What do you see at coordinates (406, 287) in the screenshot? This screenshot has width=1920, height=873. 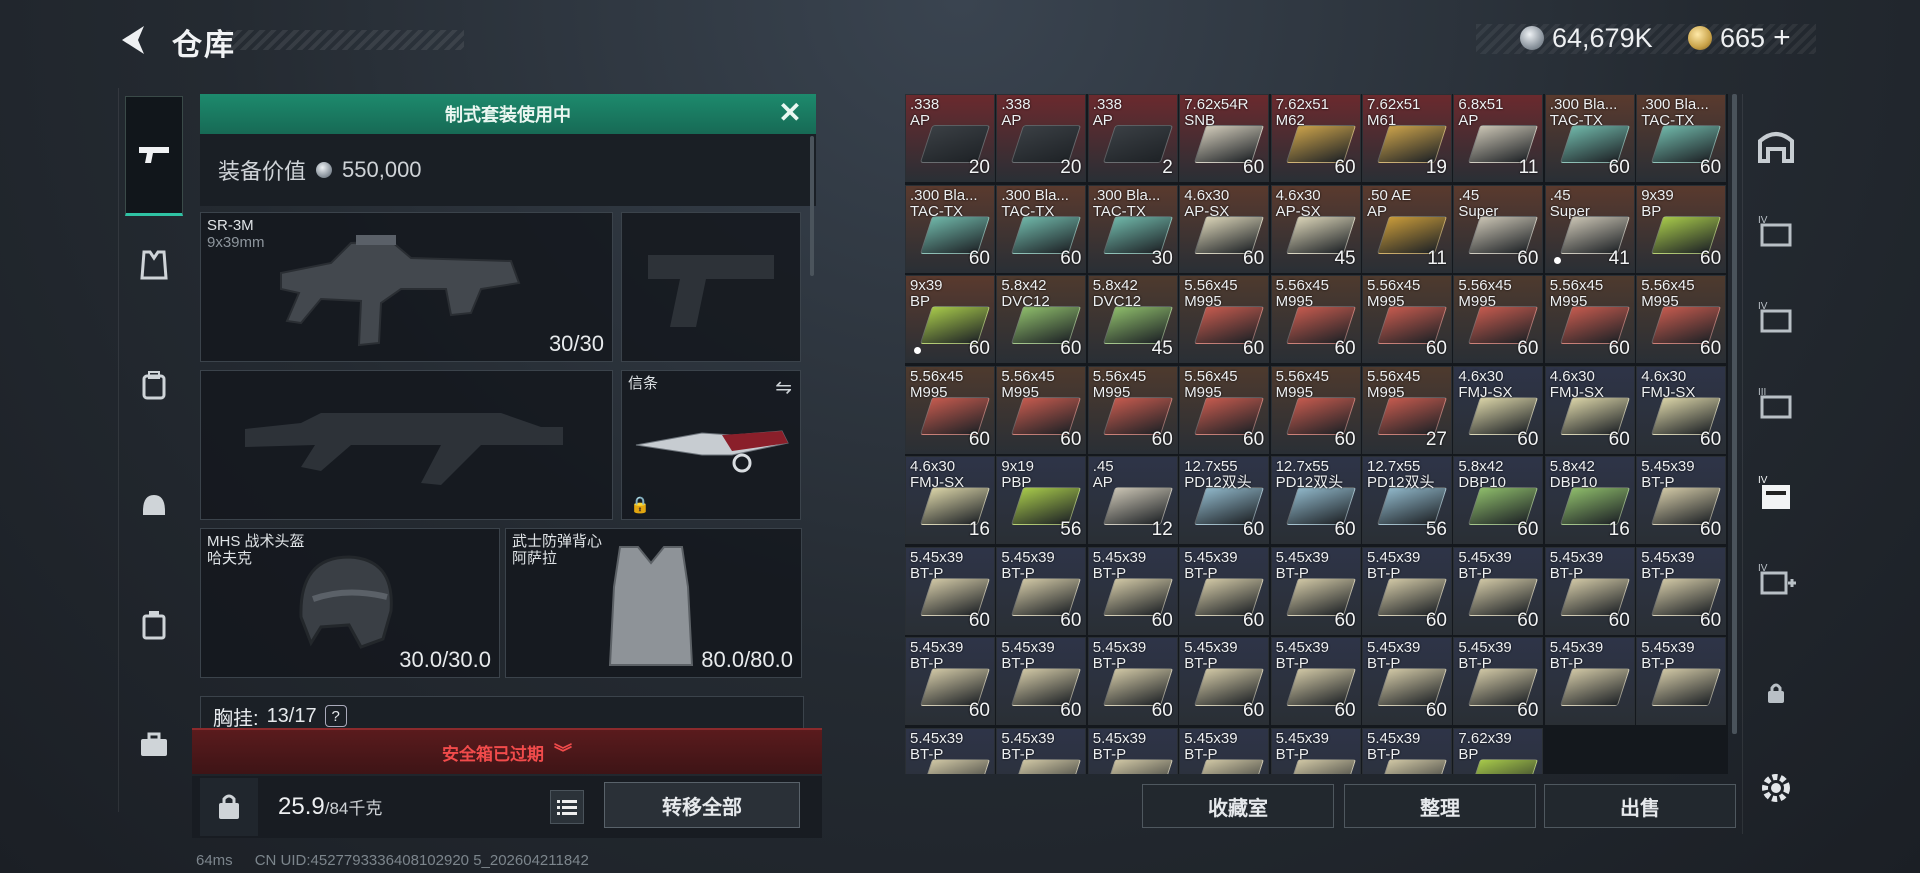 I see `primary-weapon-slot: SR-3M 9x39mm 30/30` at bounding box center [406, 287].